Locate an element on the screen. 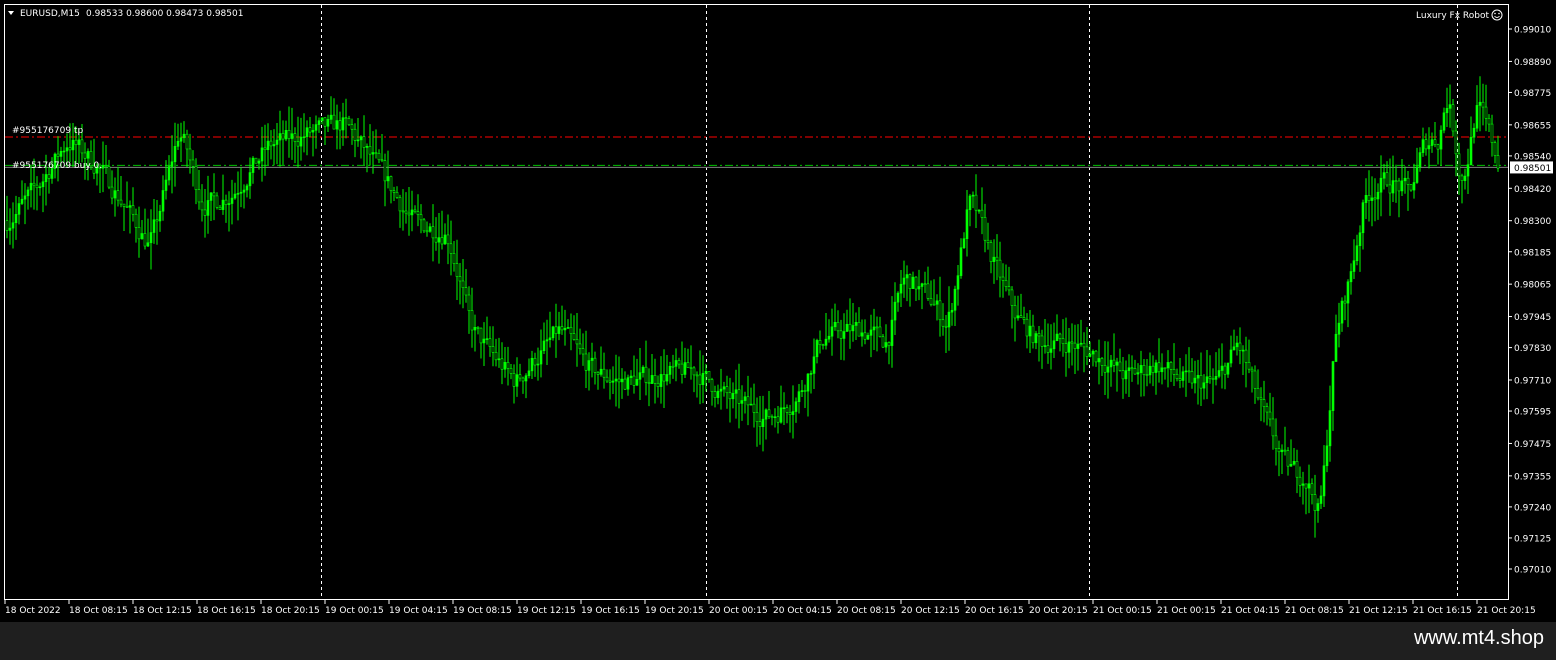  time-tick-label: 20 Oct 04:15 is located at coordinates (802, 611).